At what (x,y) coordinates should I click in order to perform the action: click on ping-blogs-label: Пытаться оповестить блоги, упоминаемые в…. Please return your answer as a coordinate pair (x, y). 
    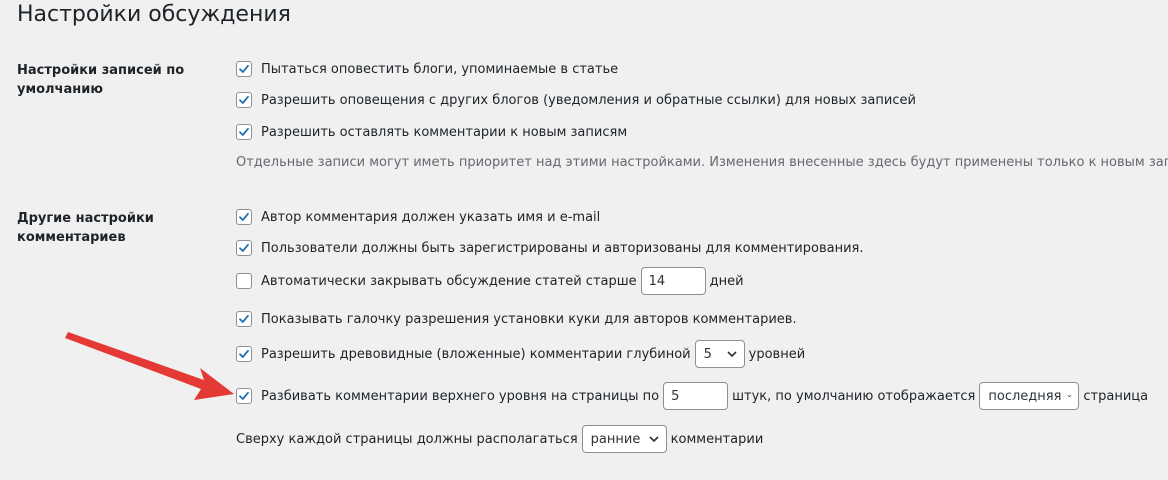
    Looking at the image, I should click on (440, 69).